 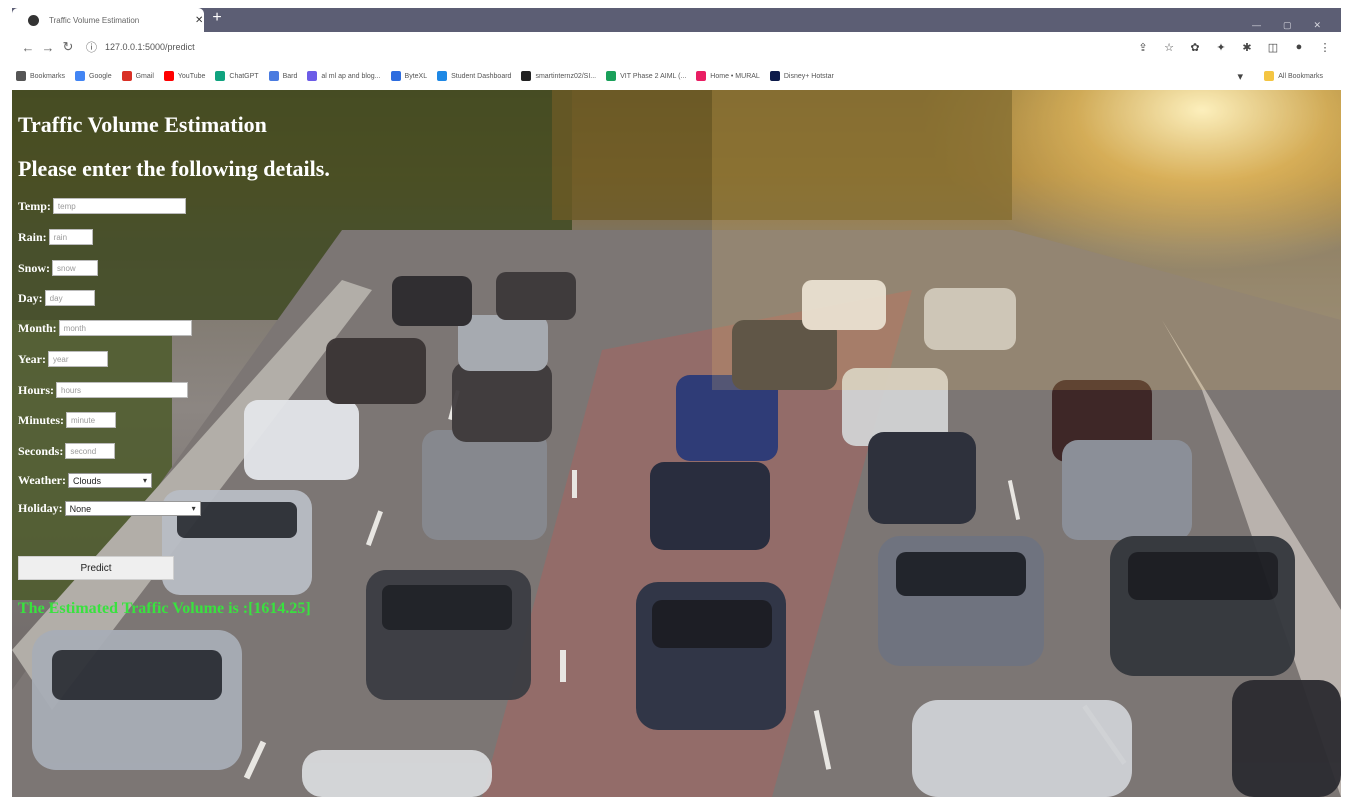 I want to click on close-window-icon: ✕, so click(x=1317, y=25).